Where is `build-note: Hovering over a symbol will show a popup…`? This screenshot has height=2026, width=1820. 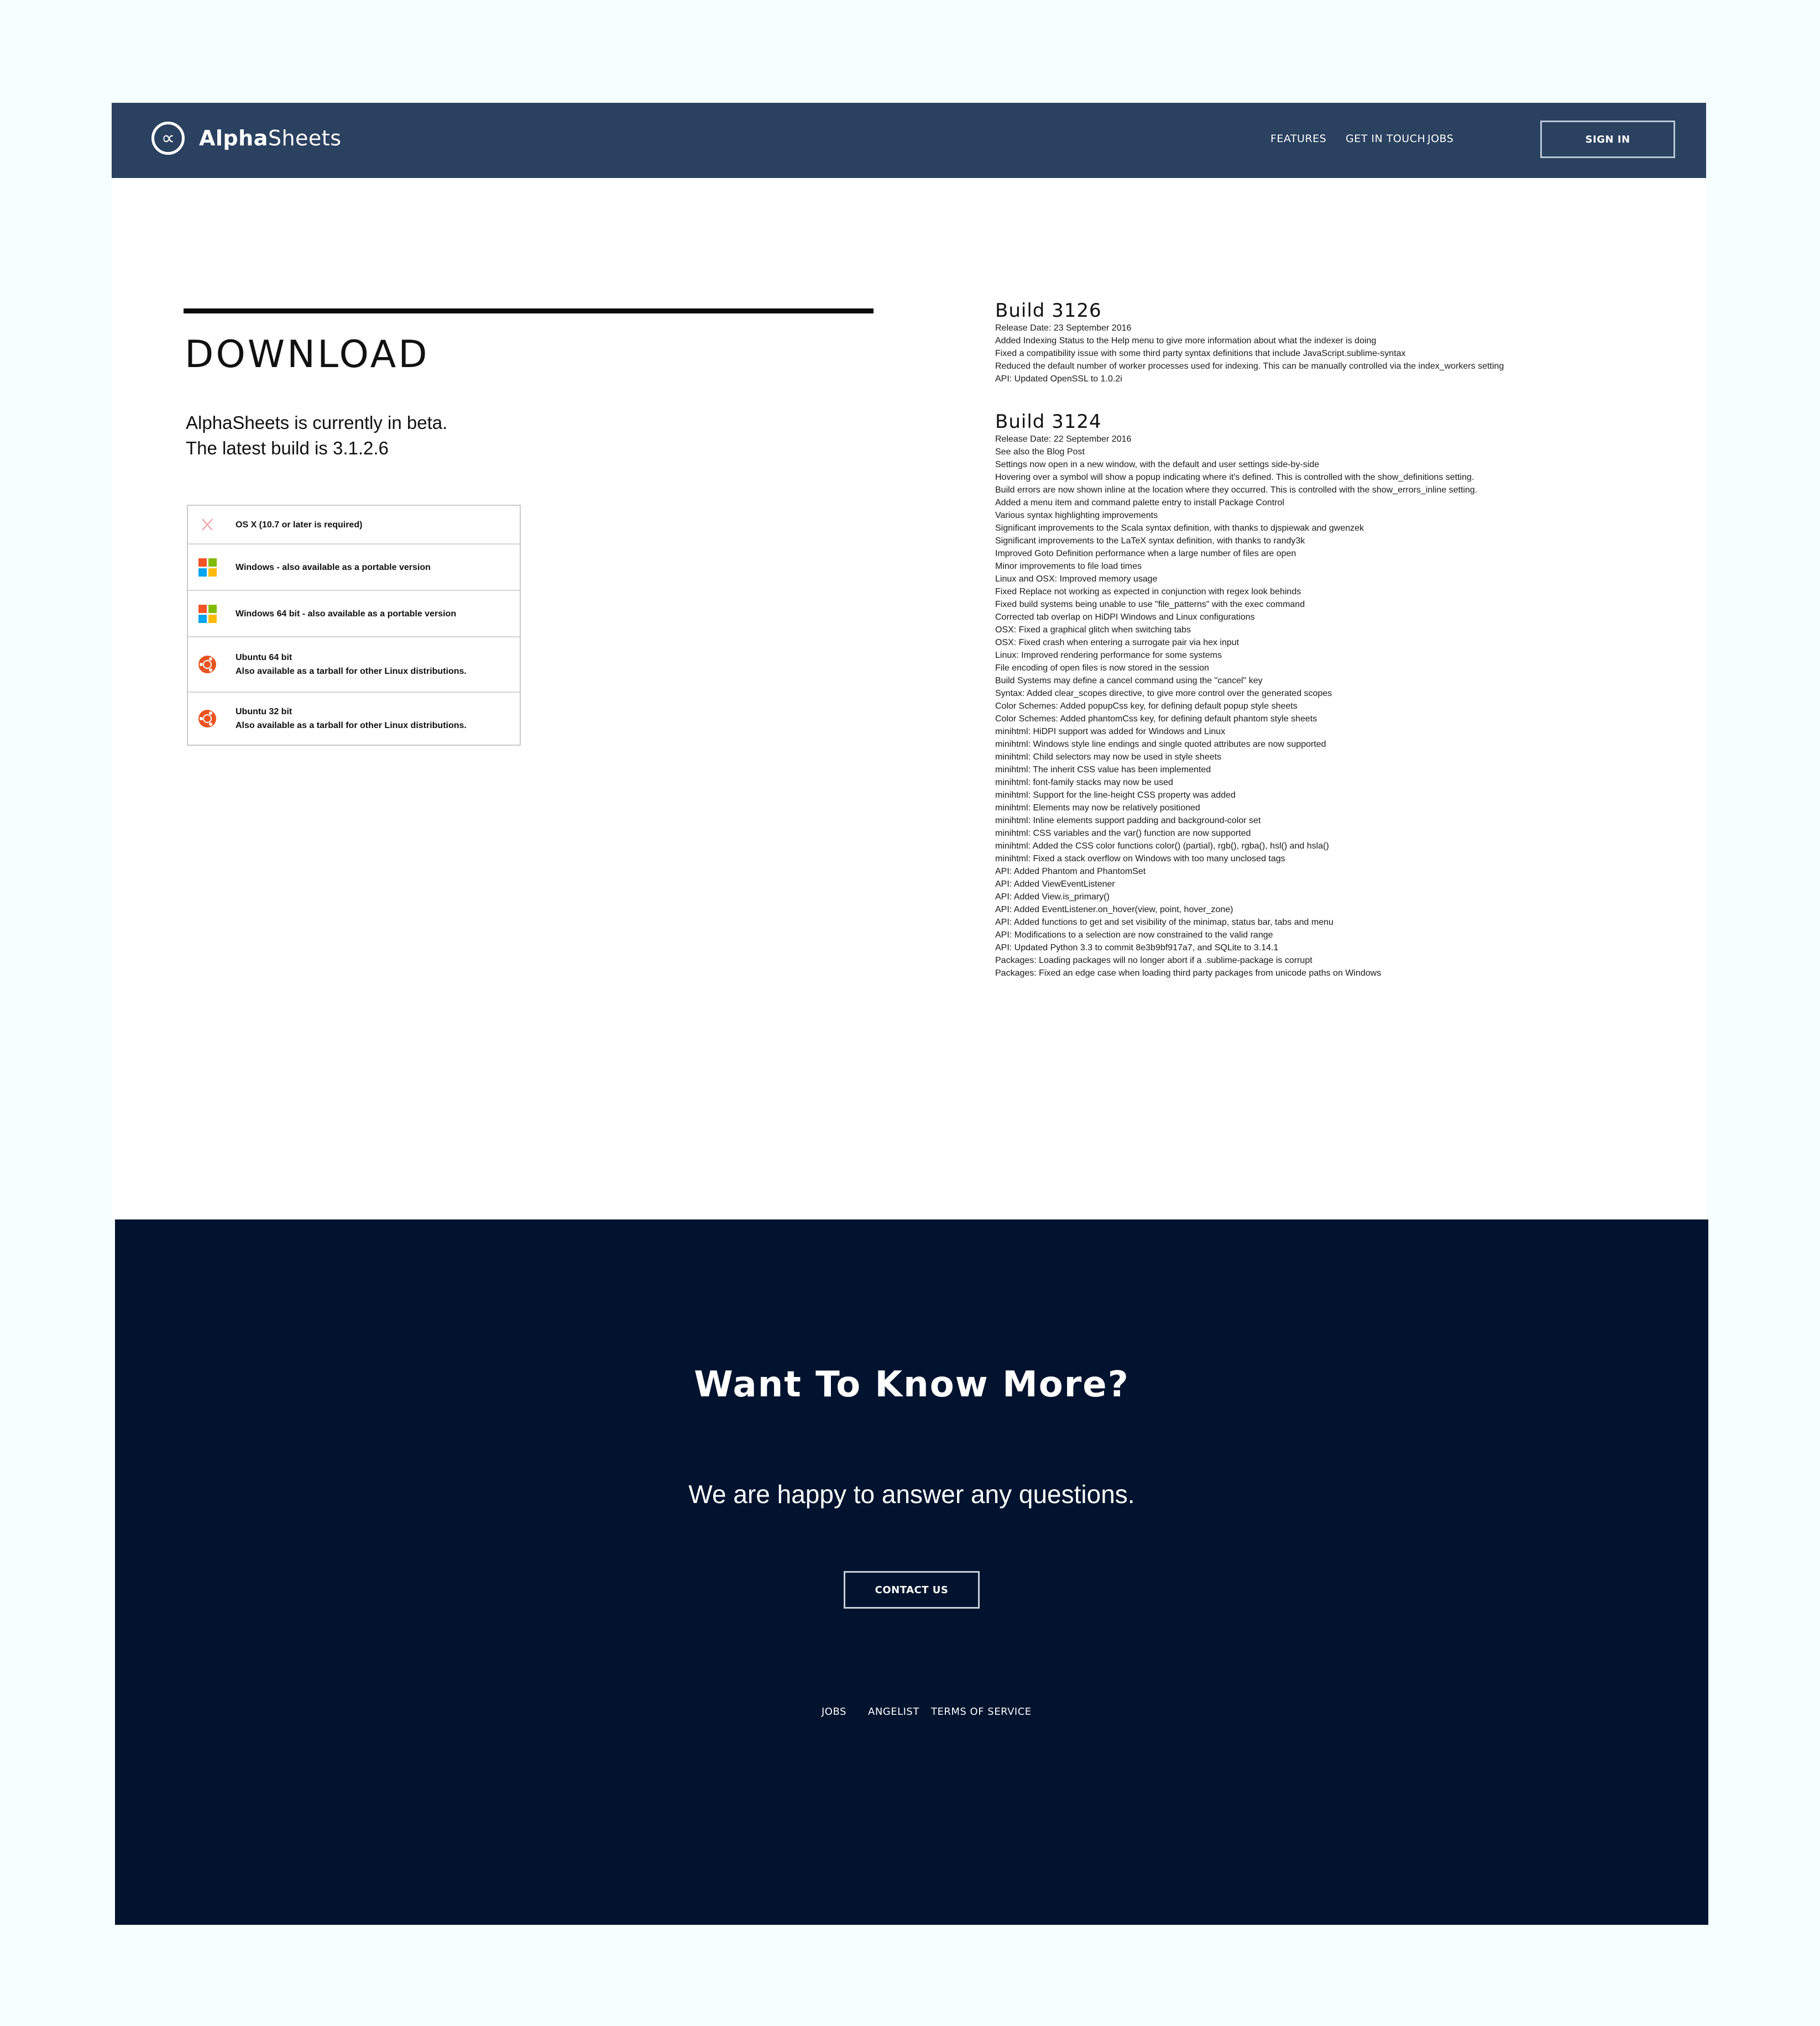 build-note: Hovering over a symbol will show a popup… is located at coordinates (1234, 477).